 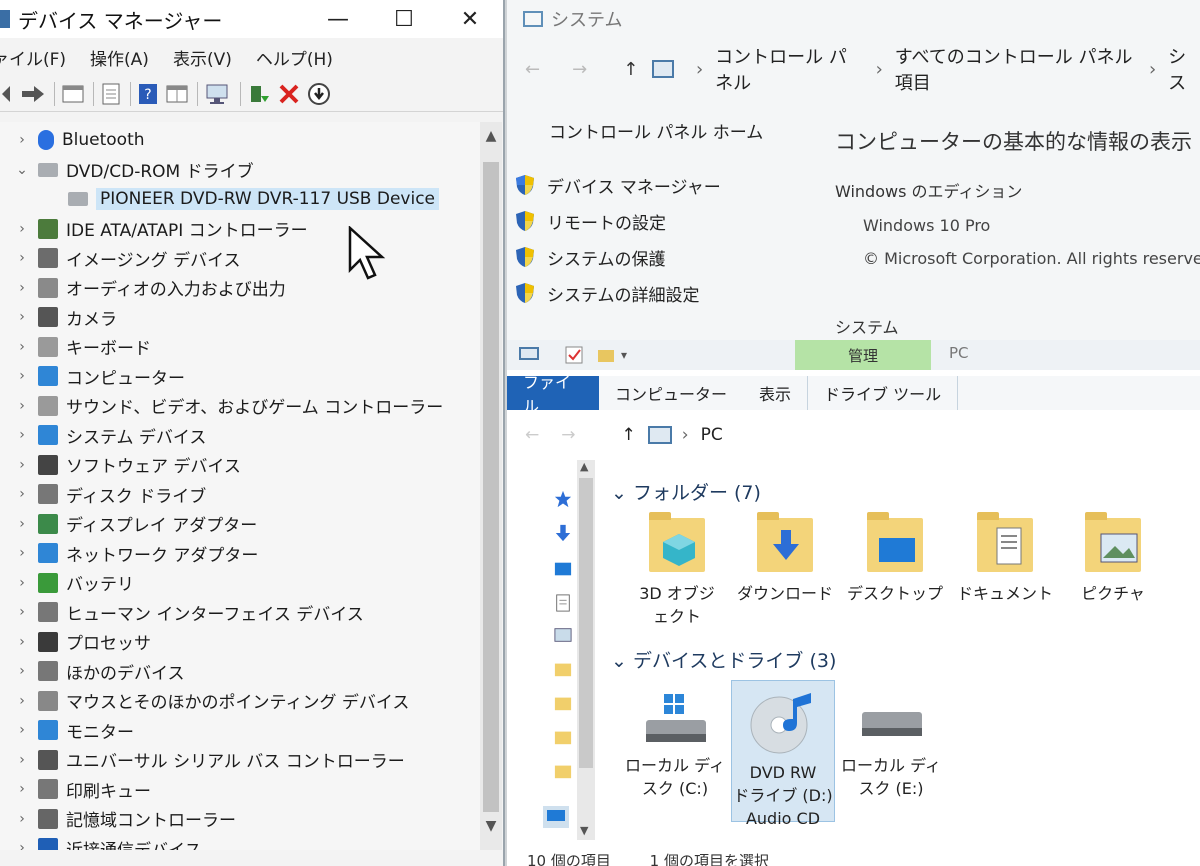 What do you see at coordinates (671, 257) in the screenshot?
I see `link-system-protection: システムの保護` at bounding box center [671, 257].